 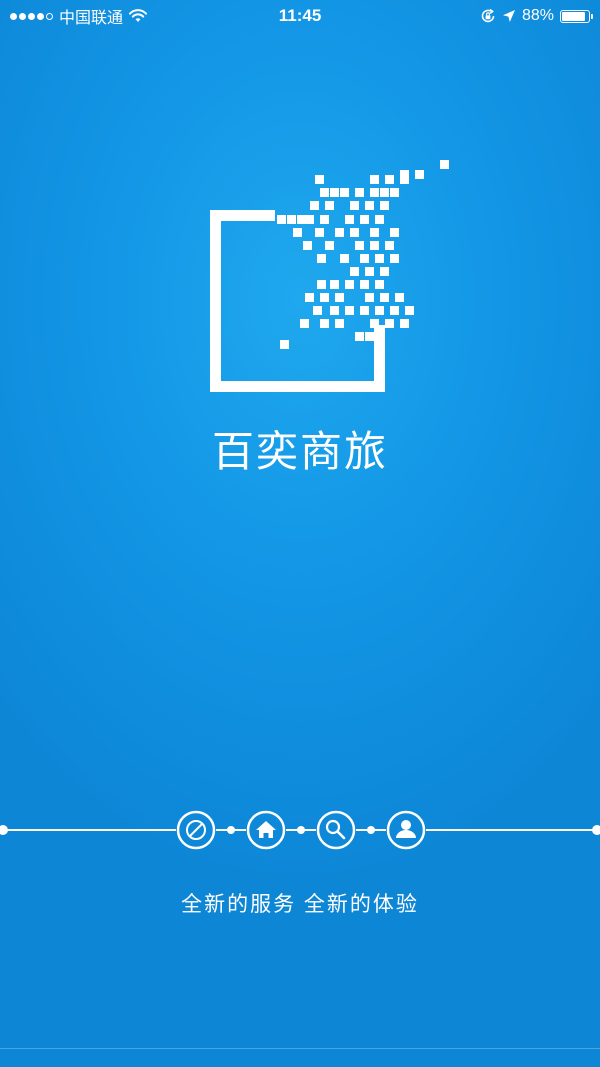 I want to click on app-name: 百奕商旅, so click(x=299, y=451).